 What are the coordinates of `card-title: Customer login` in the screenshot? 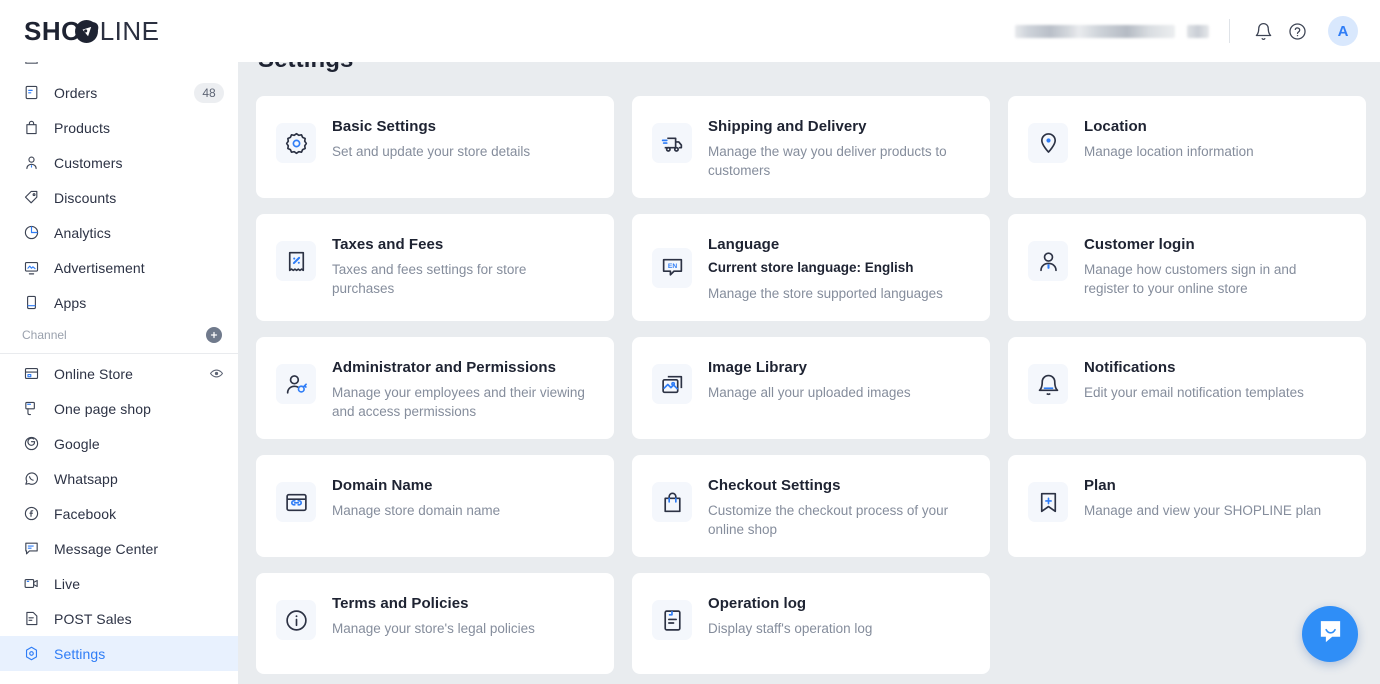 It's located at (1139, 244).